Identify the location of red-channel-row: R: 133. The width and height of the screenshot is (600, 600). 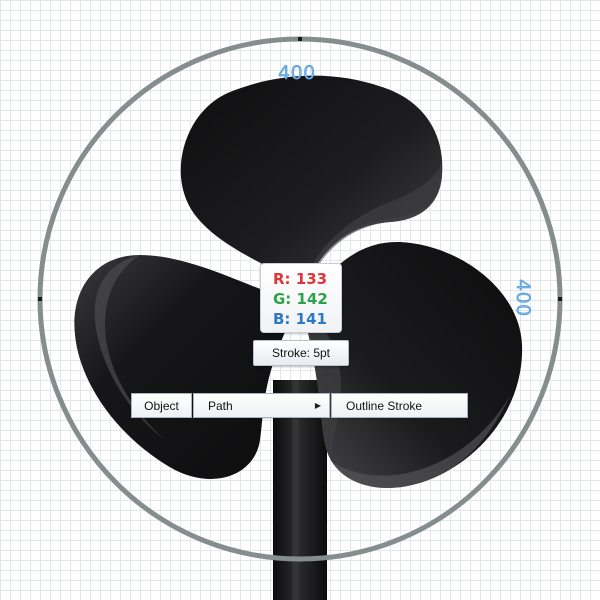
(301, 279).